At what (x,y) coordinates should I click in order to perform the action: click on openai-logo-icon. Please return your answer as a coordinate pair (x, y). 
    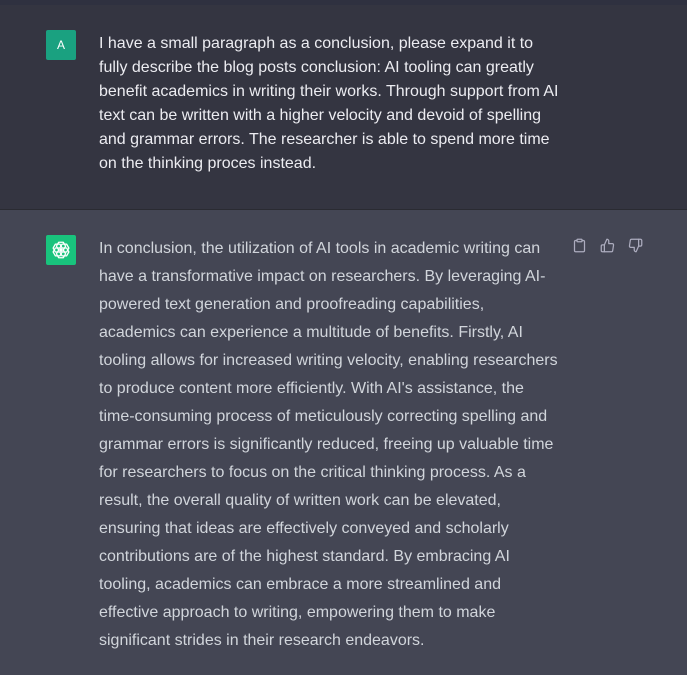
    Looking at the image, I should click on (61, 250).